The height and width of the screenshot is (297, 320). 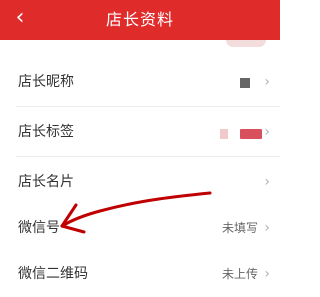 What do you see at coordinates (39, 228) in the screenshot?
I see `row-label: 微信号` at bounding box center [39, 228].